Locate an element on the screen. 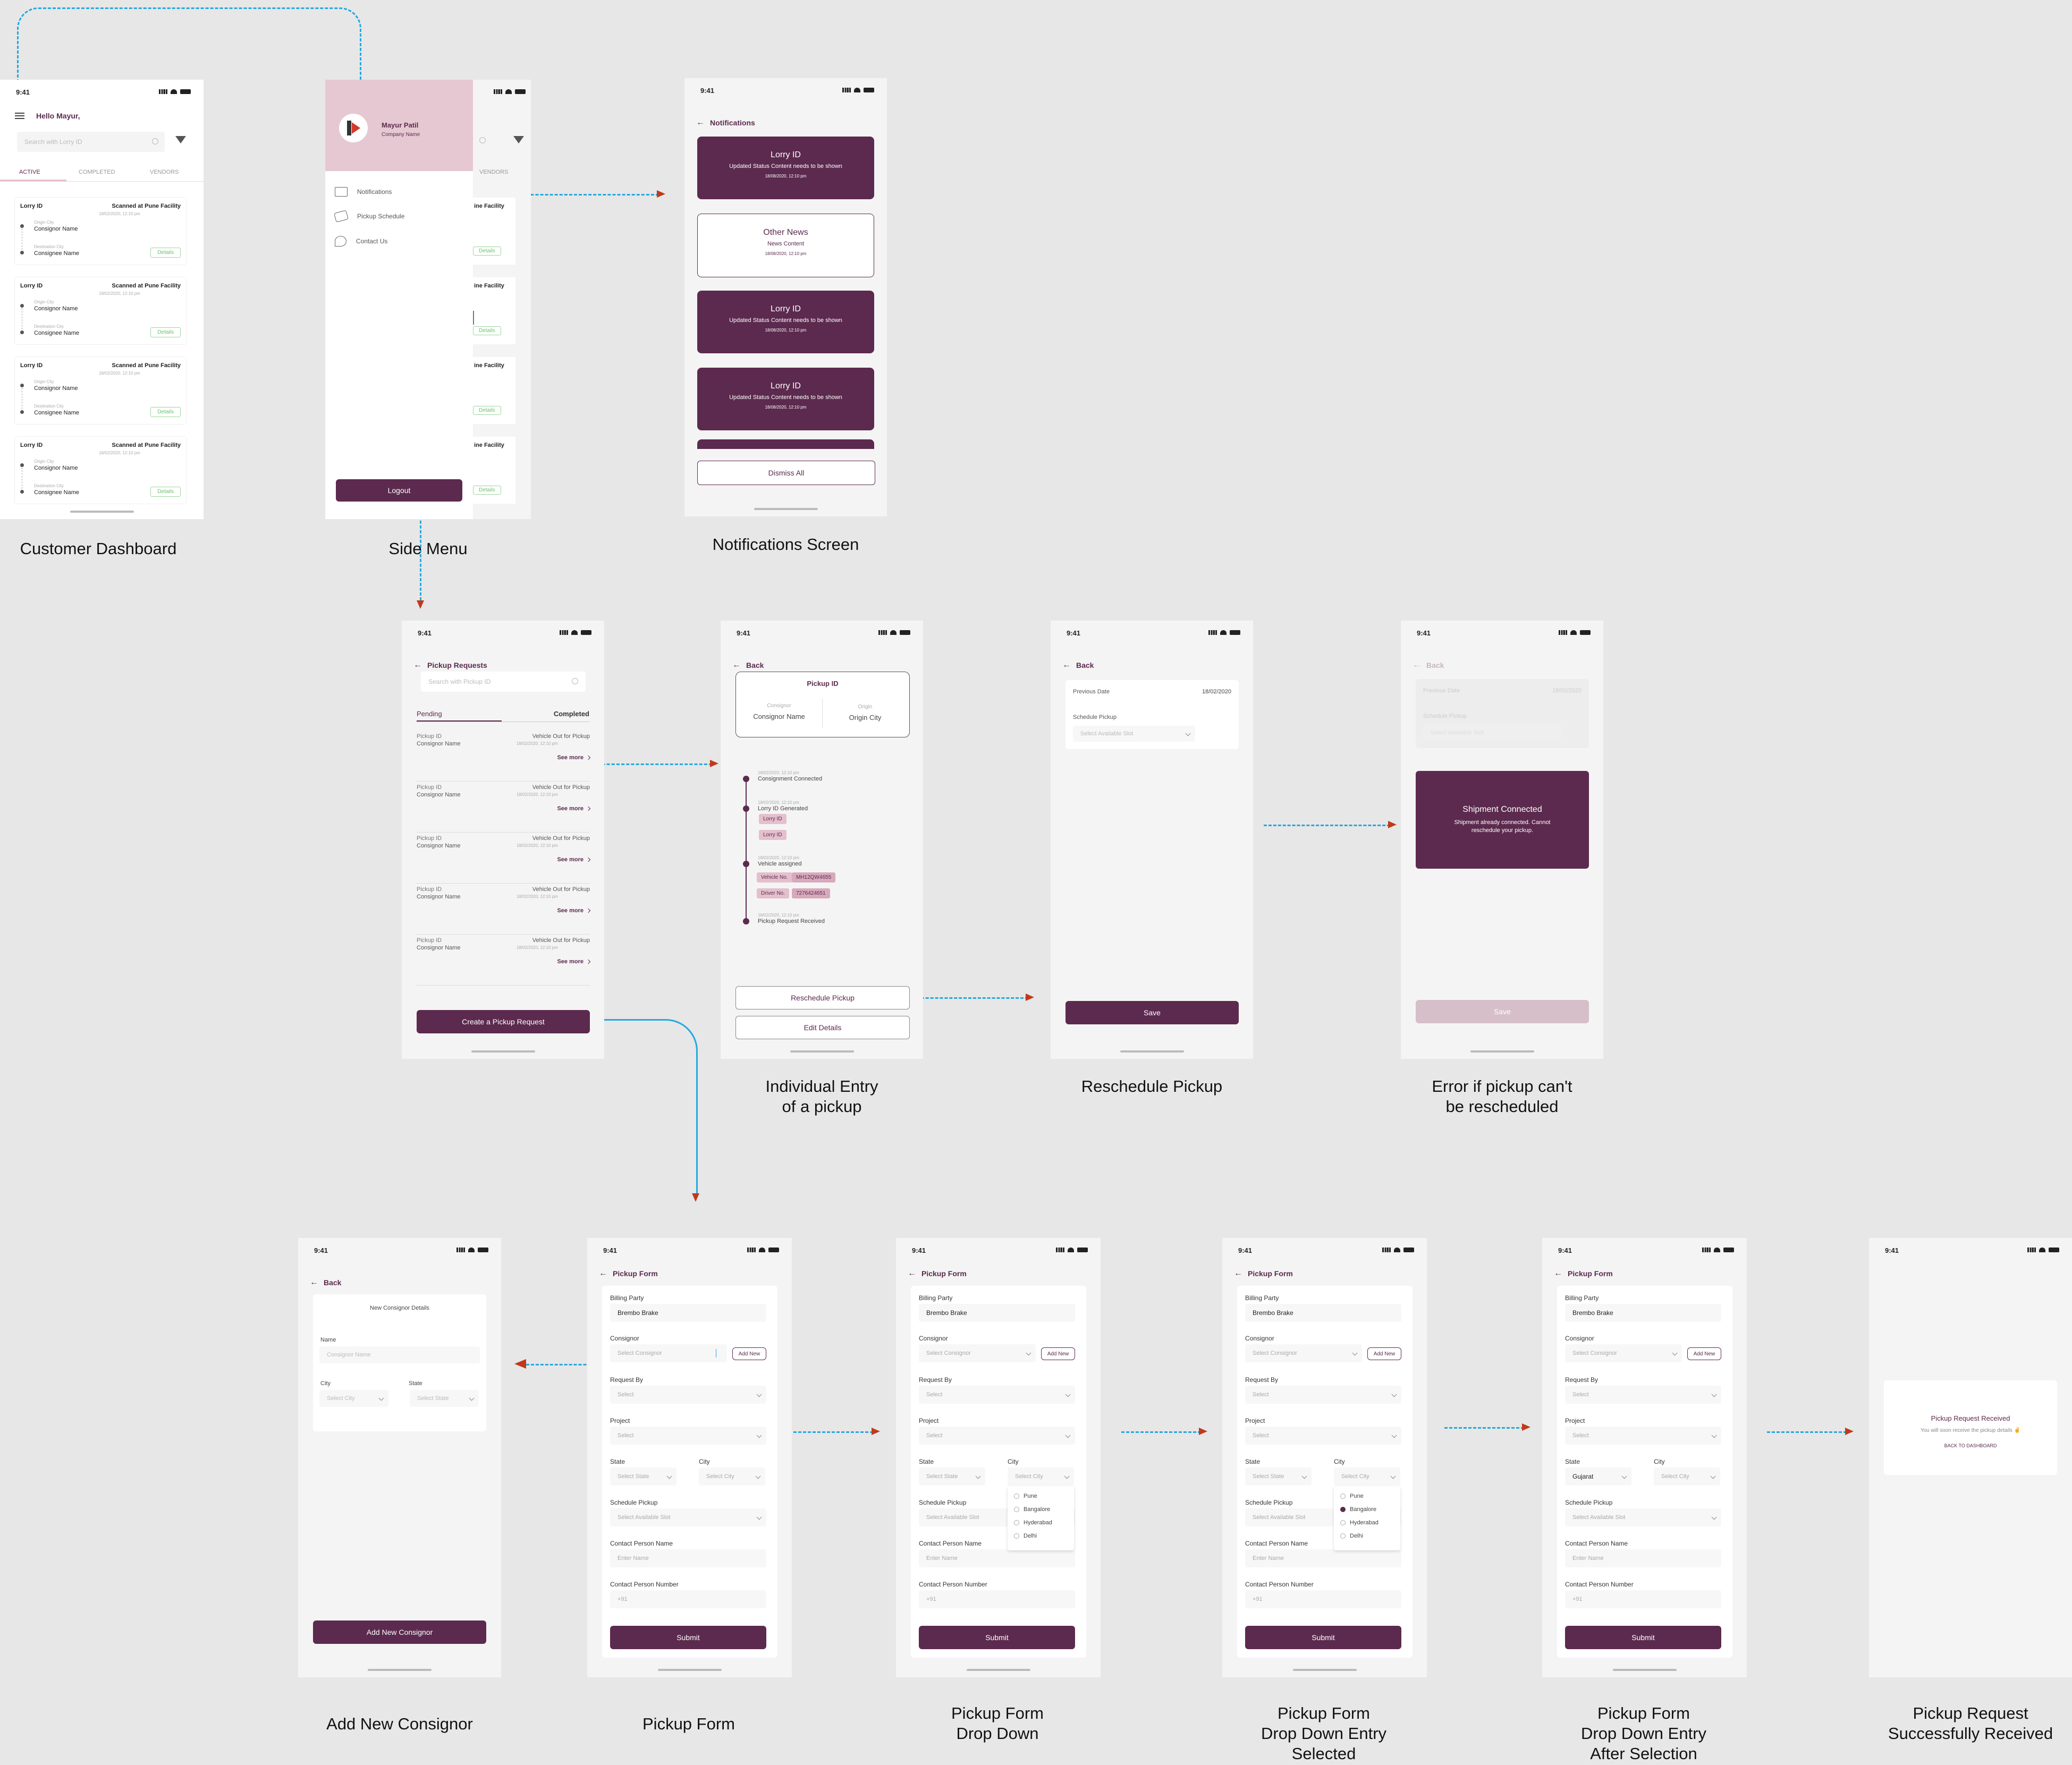 The image size is (2072, 1765). tab-pending: Pending is located at coordinates (429, 714).